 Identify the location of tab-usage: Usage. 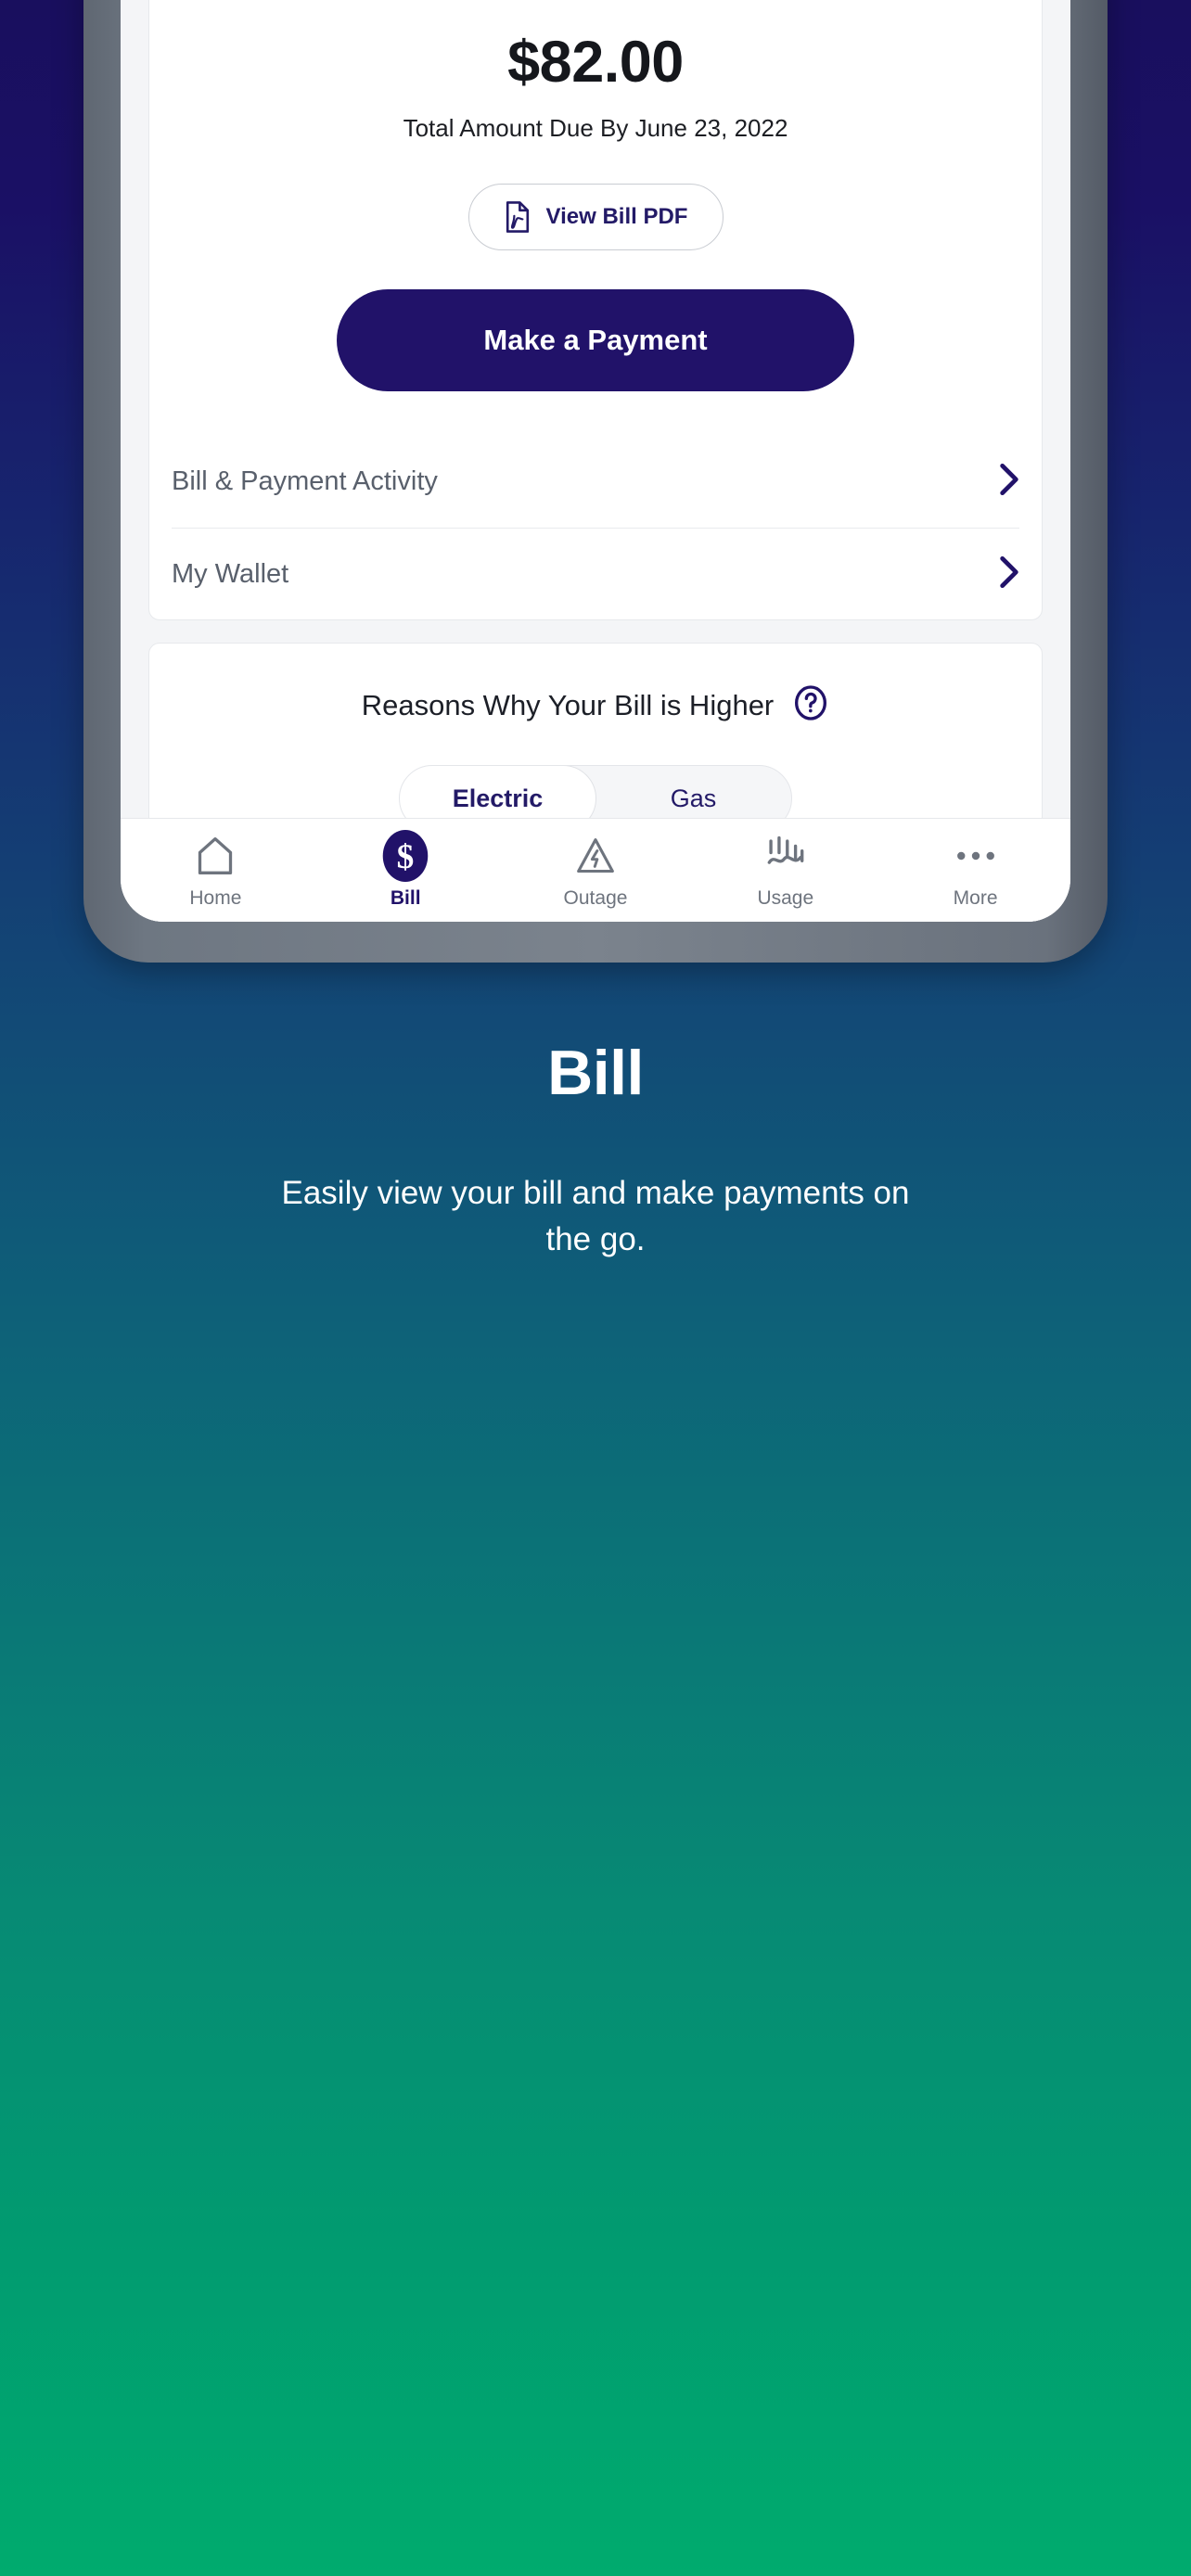
(785, 872).